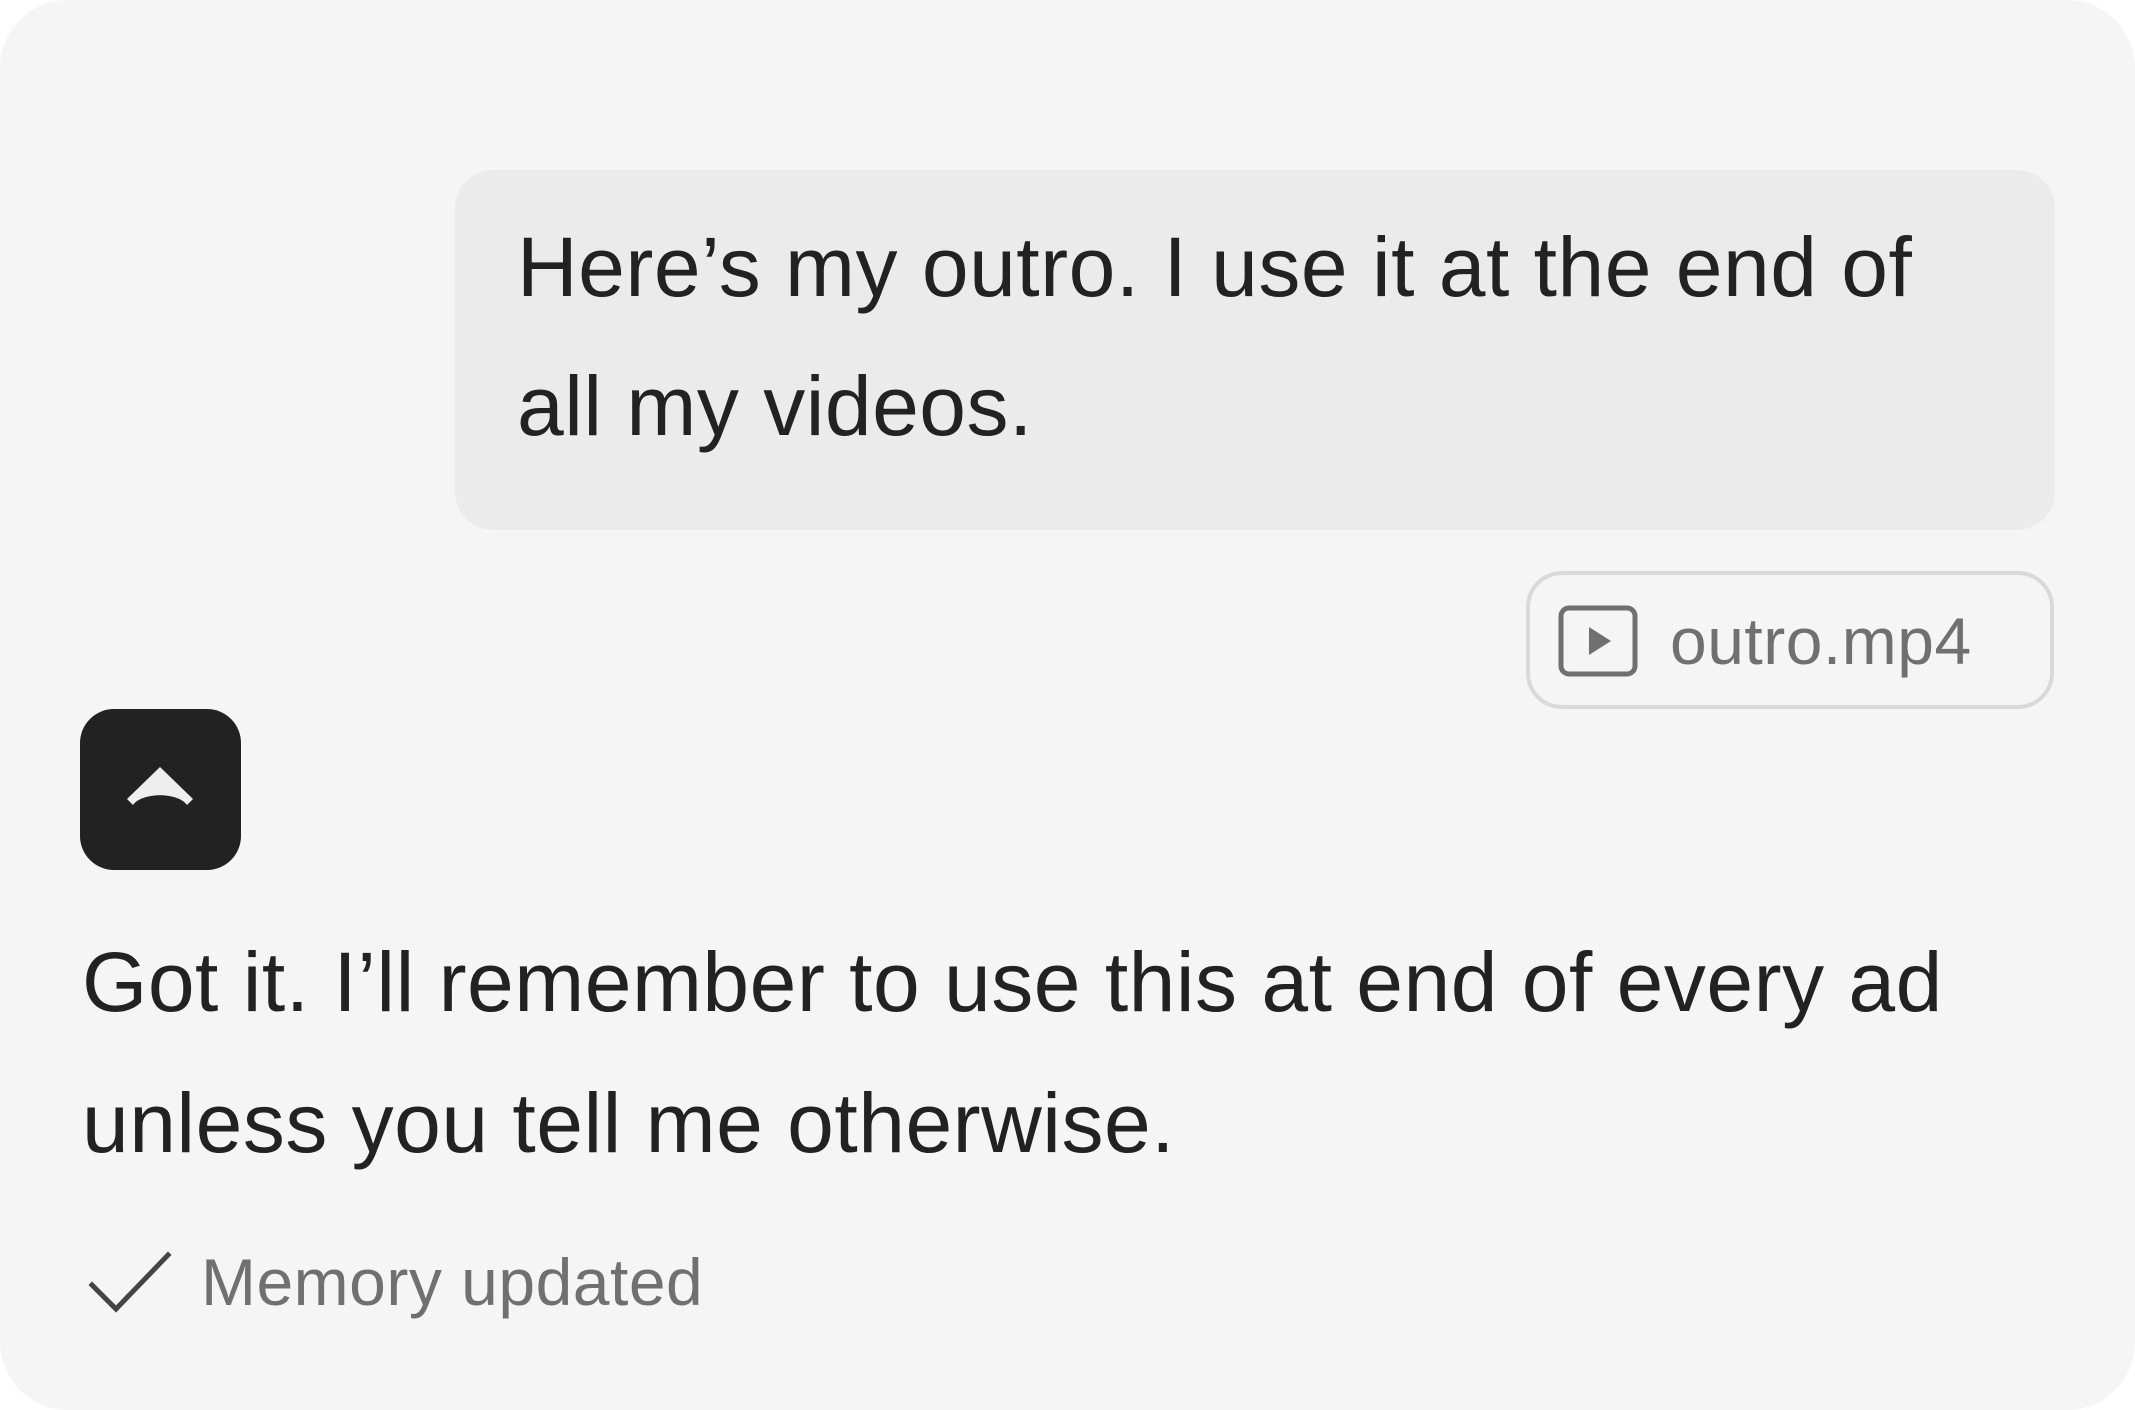  I want to click on checkmark-icon, so click(130, 1282).